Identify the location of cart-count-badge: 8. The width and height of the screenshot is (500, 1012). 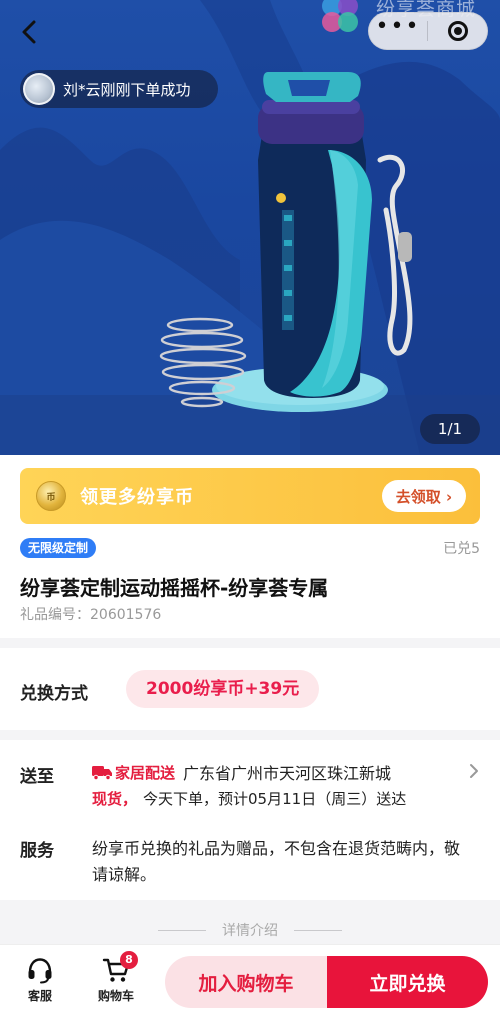
(129, 960).